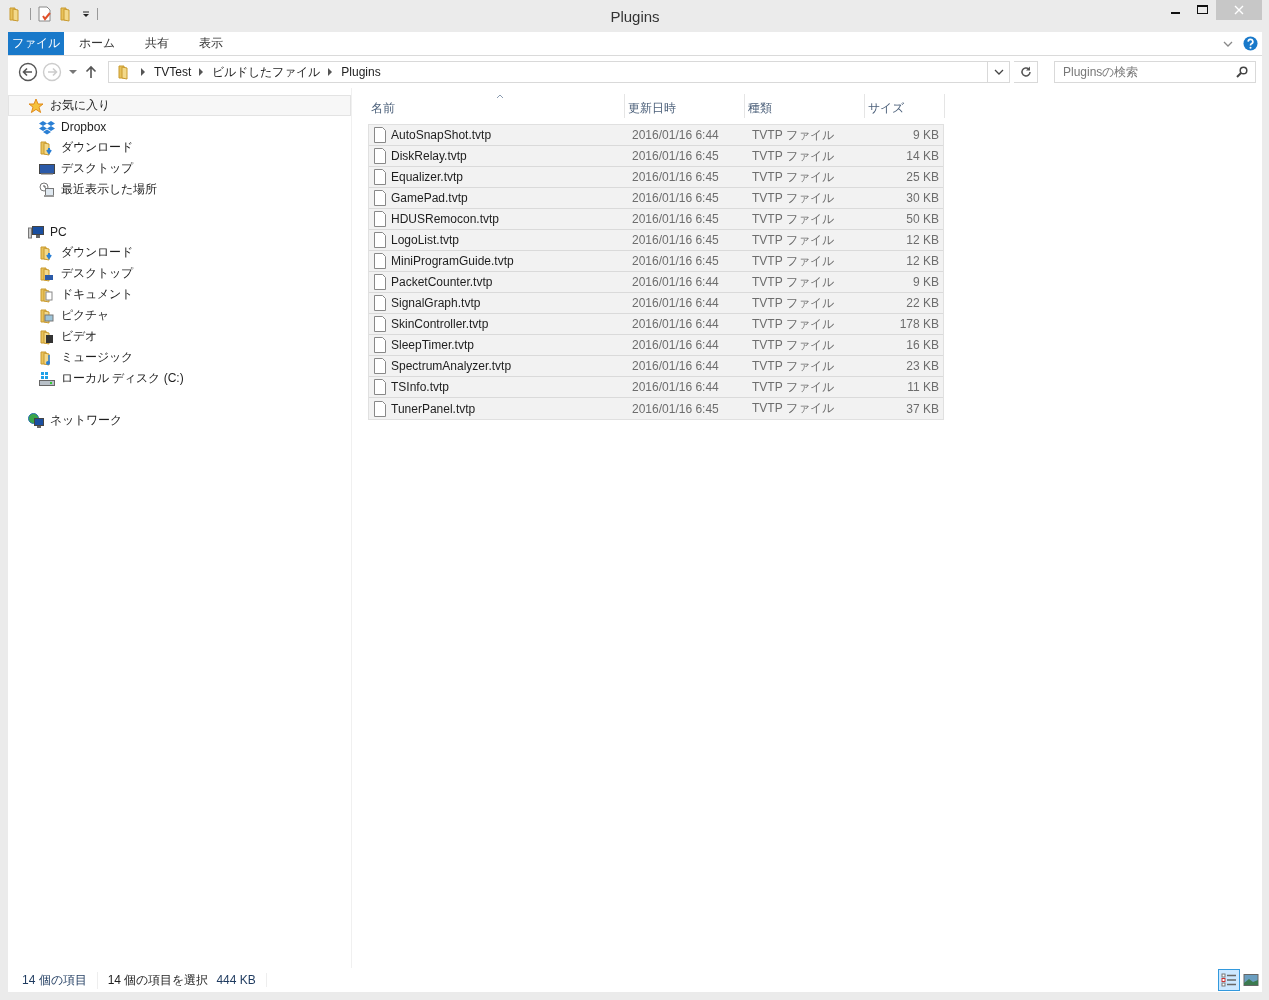  Describe the element at coordinates (429, 156) in the screenshot. I see `file-name: DiskRelay.tvtp` at that location.